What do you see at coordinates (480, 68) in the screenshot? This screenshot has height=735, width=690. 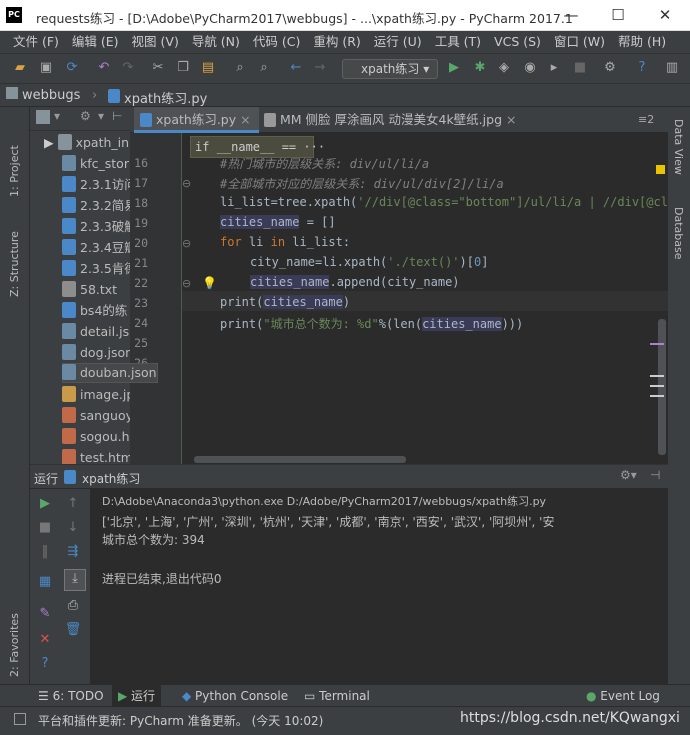 I see `debug-icon: ✱` at bounding box center [480, 68].